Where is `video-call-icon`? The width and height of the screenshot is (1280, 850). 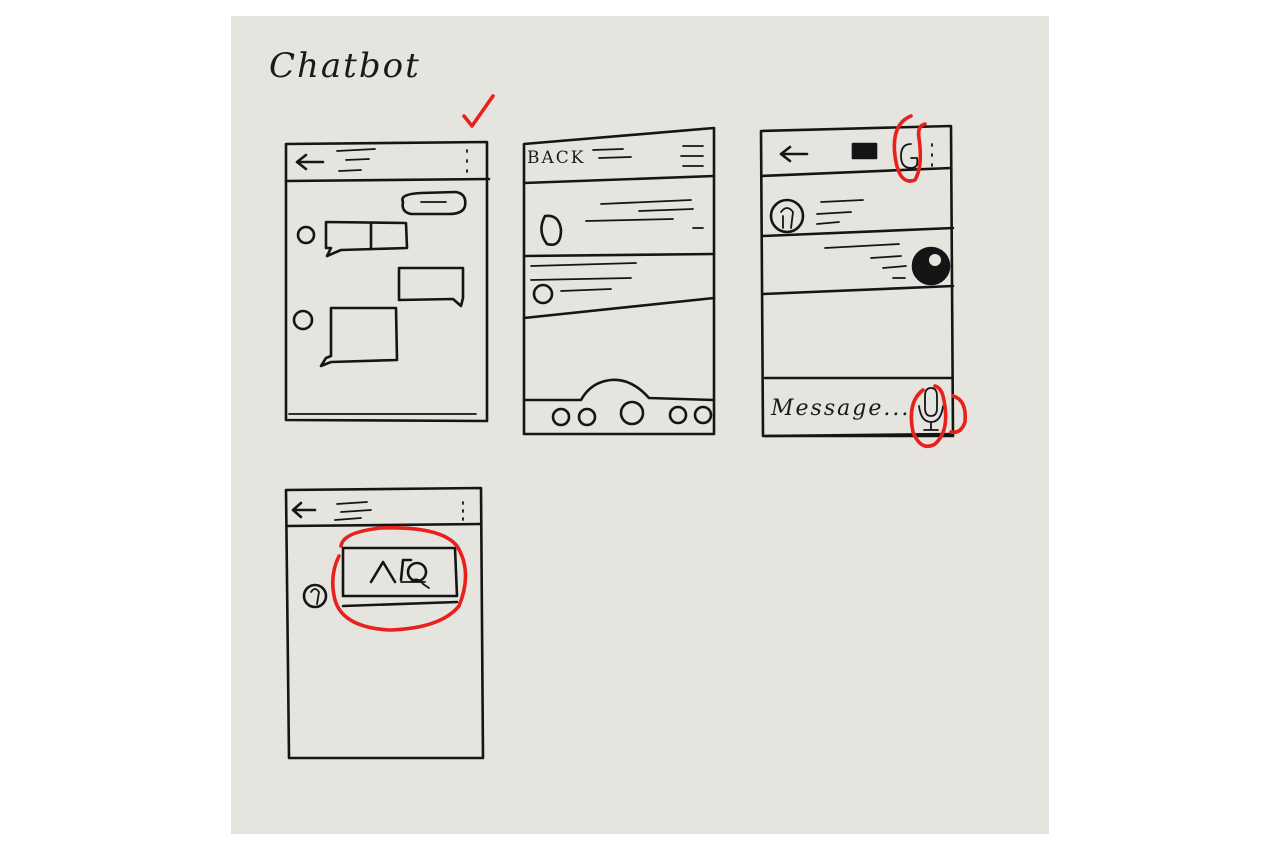
video-call-icon is located at coordinates (864, 151).